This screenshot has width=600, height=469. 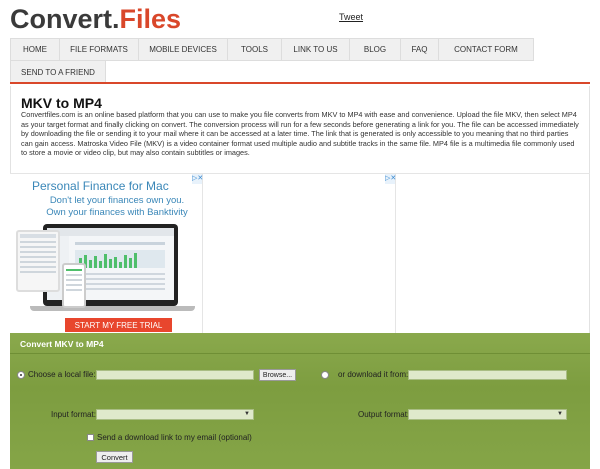 What do you see at coordinates (150, 19) in the screenshot?
I see `logo-text-files: Files` at bounding box center [150, 19].